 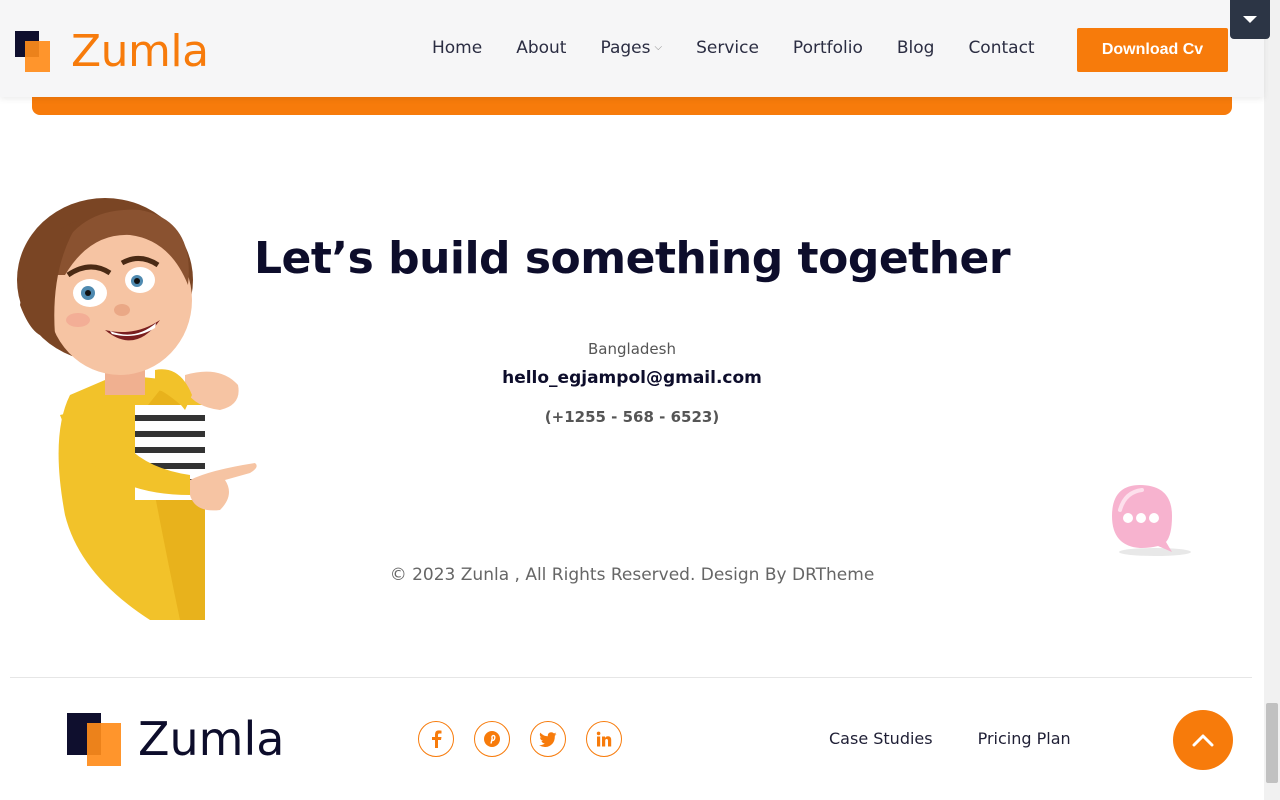 What do you see at coordinates (1272, 400) in the screenshot?
I see `page-scrollbar` at bounding box center [1272, 400].